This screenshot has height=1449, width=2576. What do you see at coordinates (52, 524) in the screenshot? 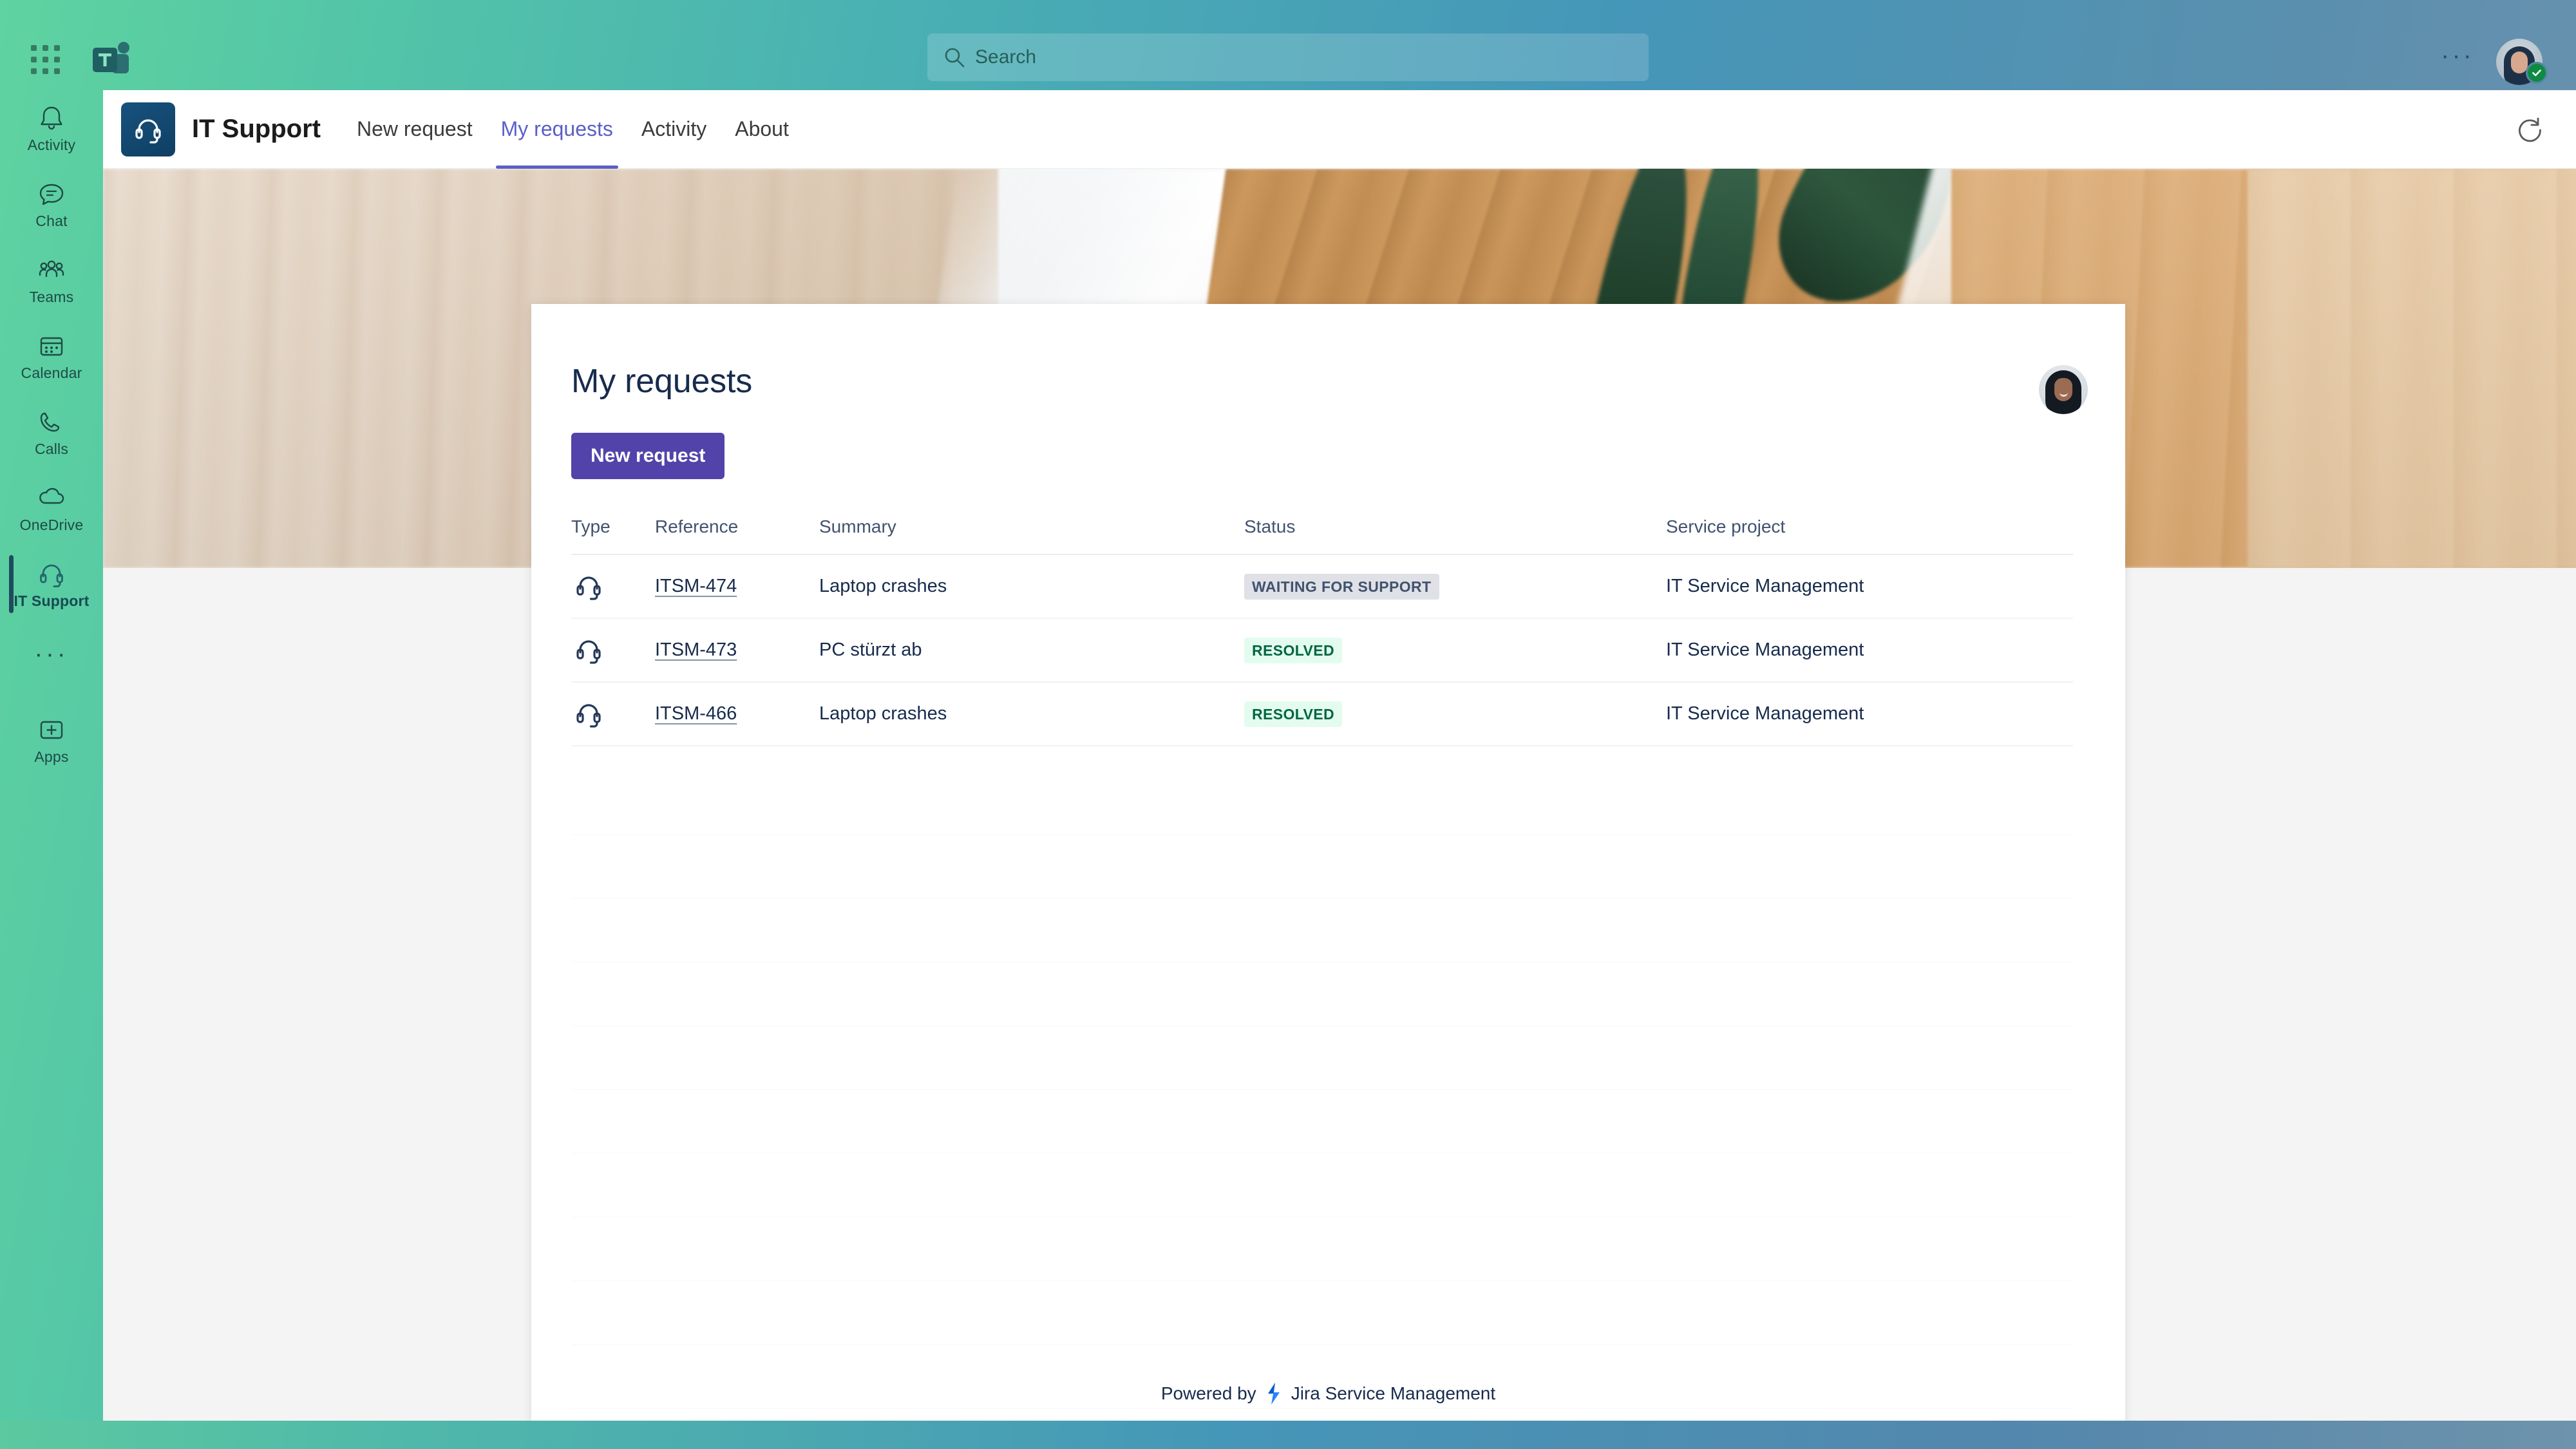
I see `sidebar-item-label: OneDrive` at bounding box center [52, 524].